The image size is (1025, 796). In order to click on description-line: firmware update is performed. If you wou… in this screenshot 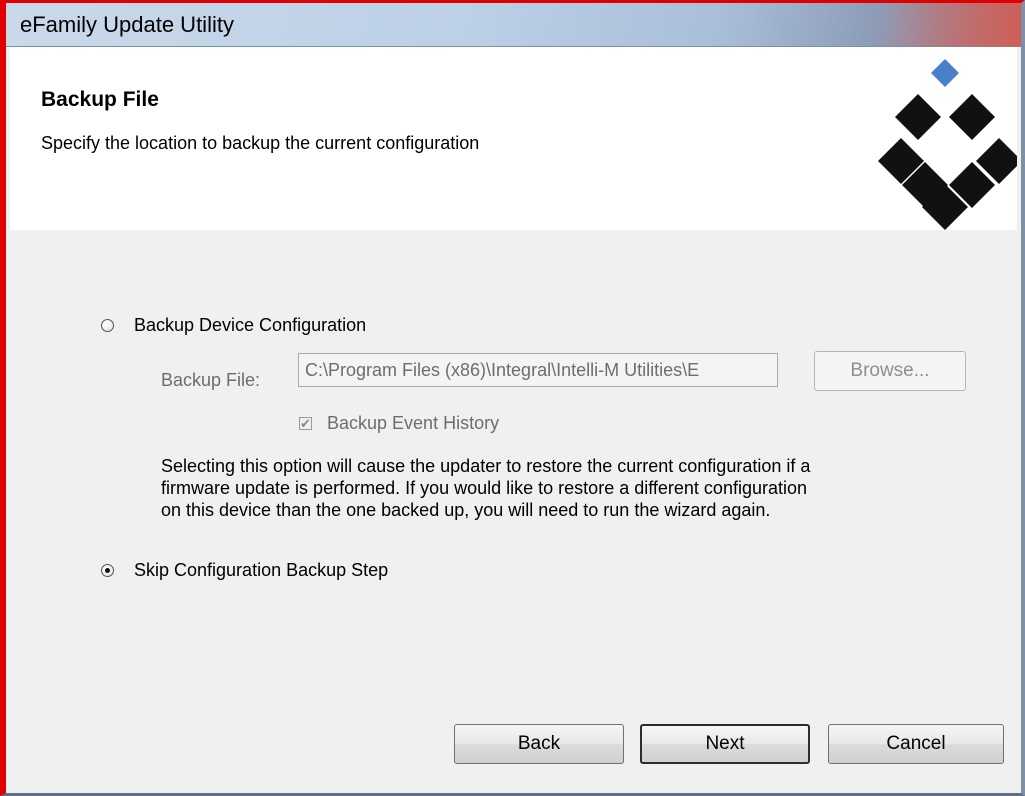, I will do `click(484, 488)`.